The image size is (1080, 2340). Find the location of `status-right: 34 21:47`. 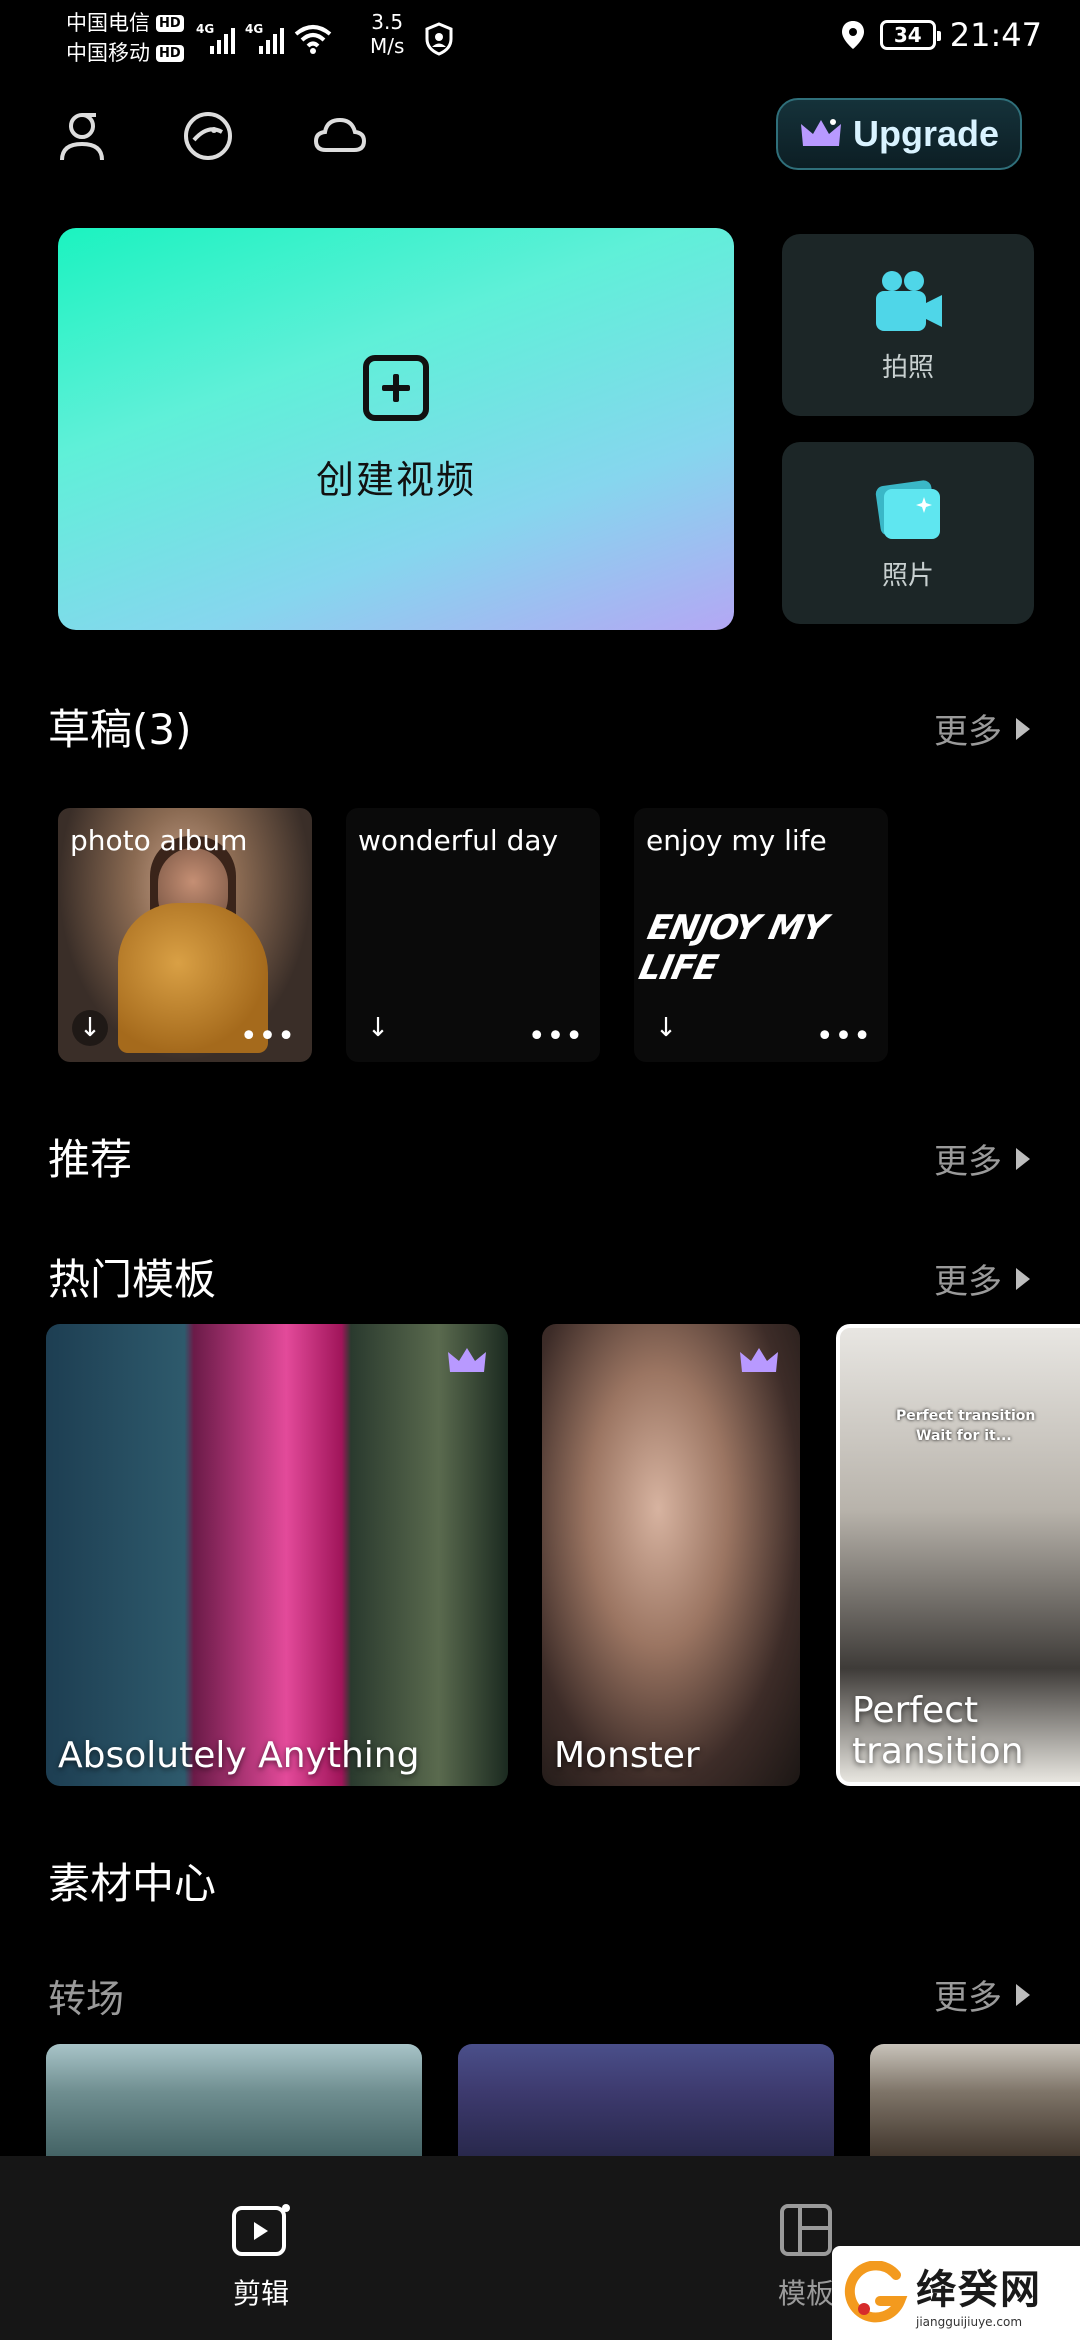

status-right: 34 21:47 is located at coordinates (941, 35).